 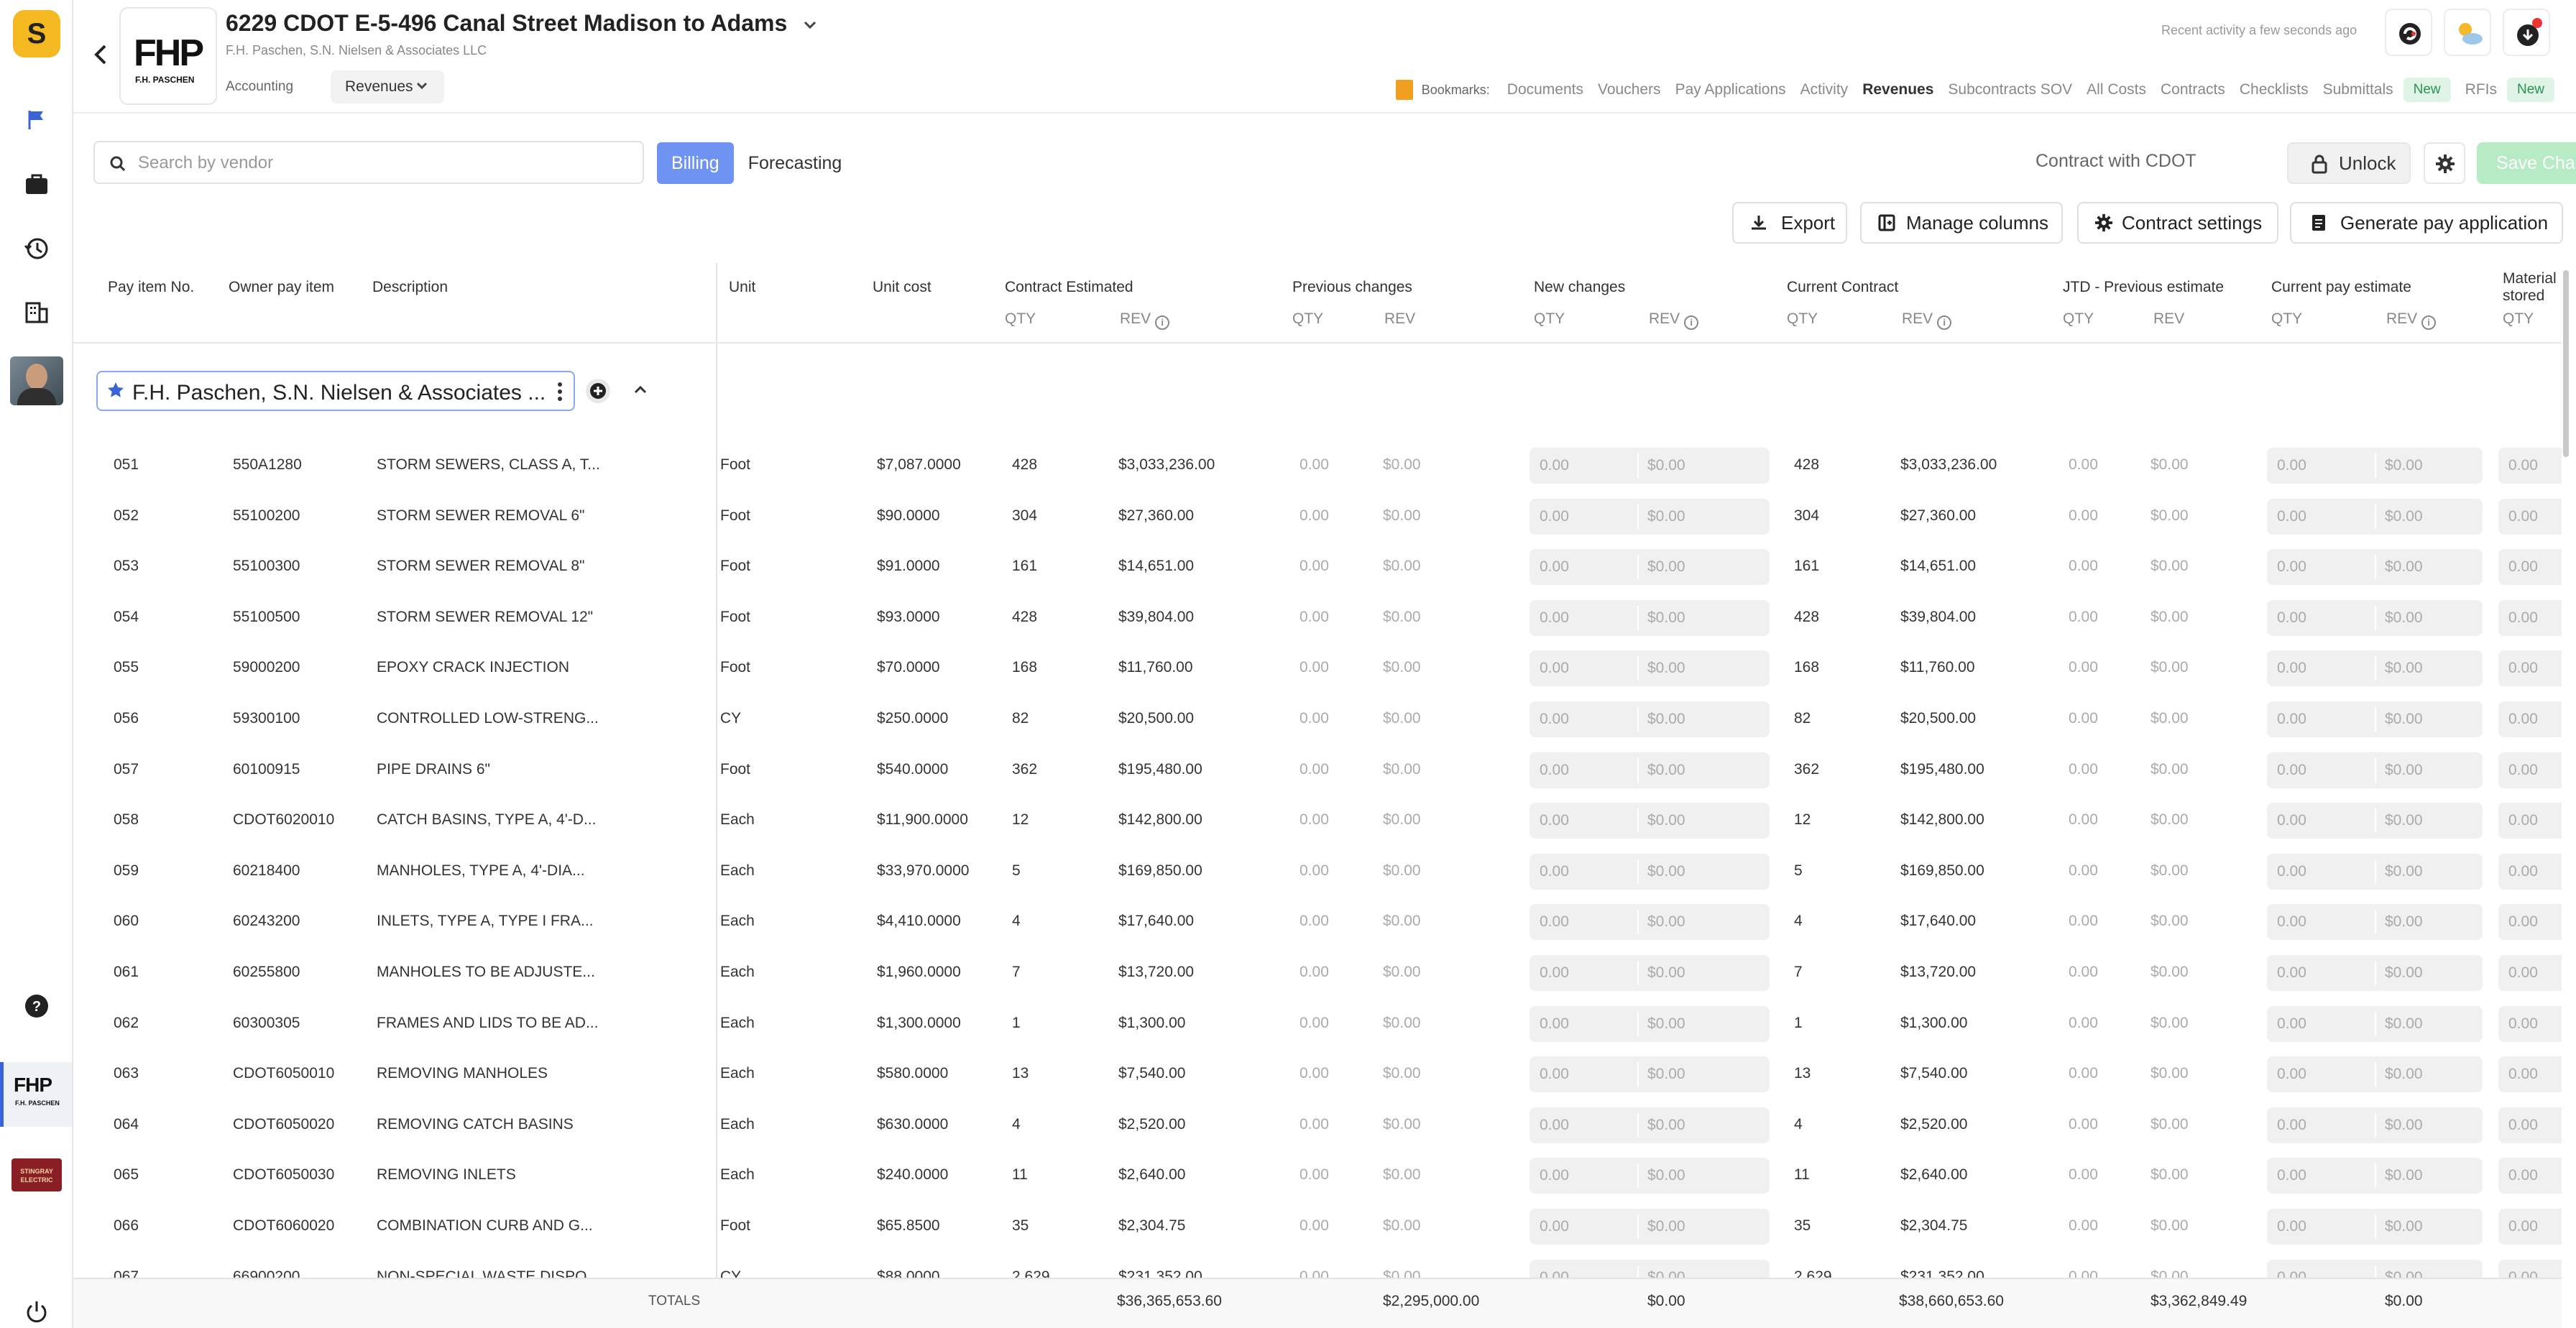 I want to click on settings-button, so click(x=2444, y=163).